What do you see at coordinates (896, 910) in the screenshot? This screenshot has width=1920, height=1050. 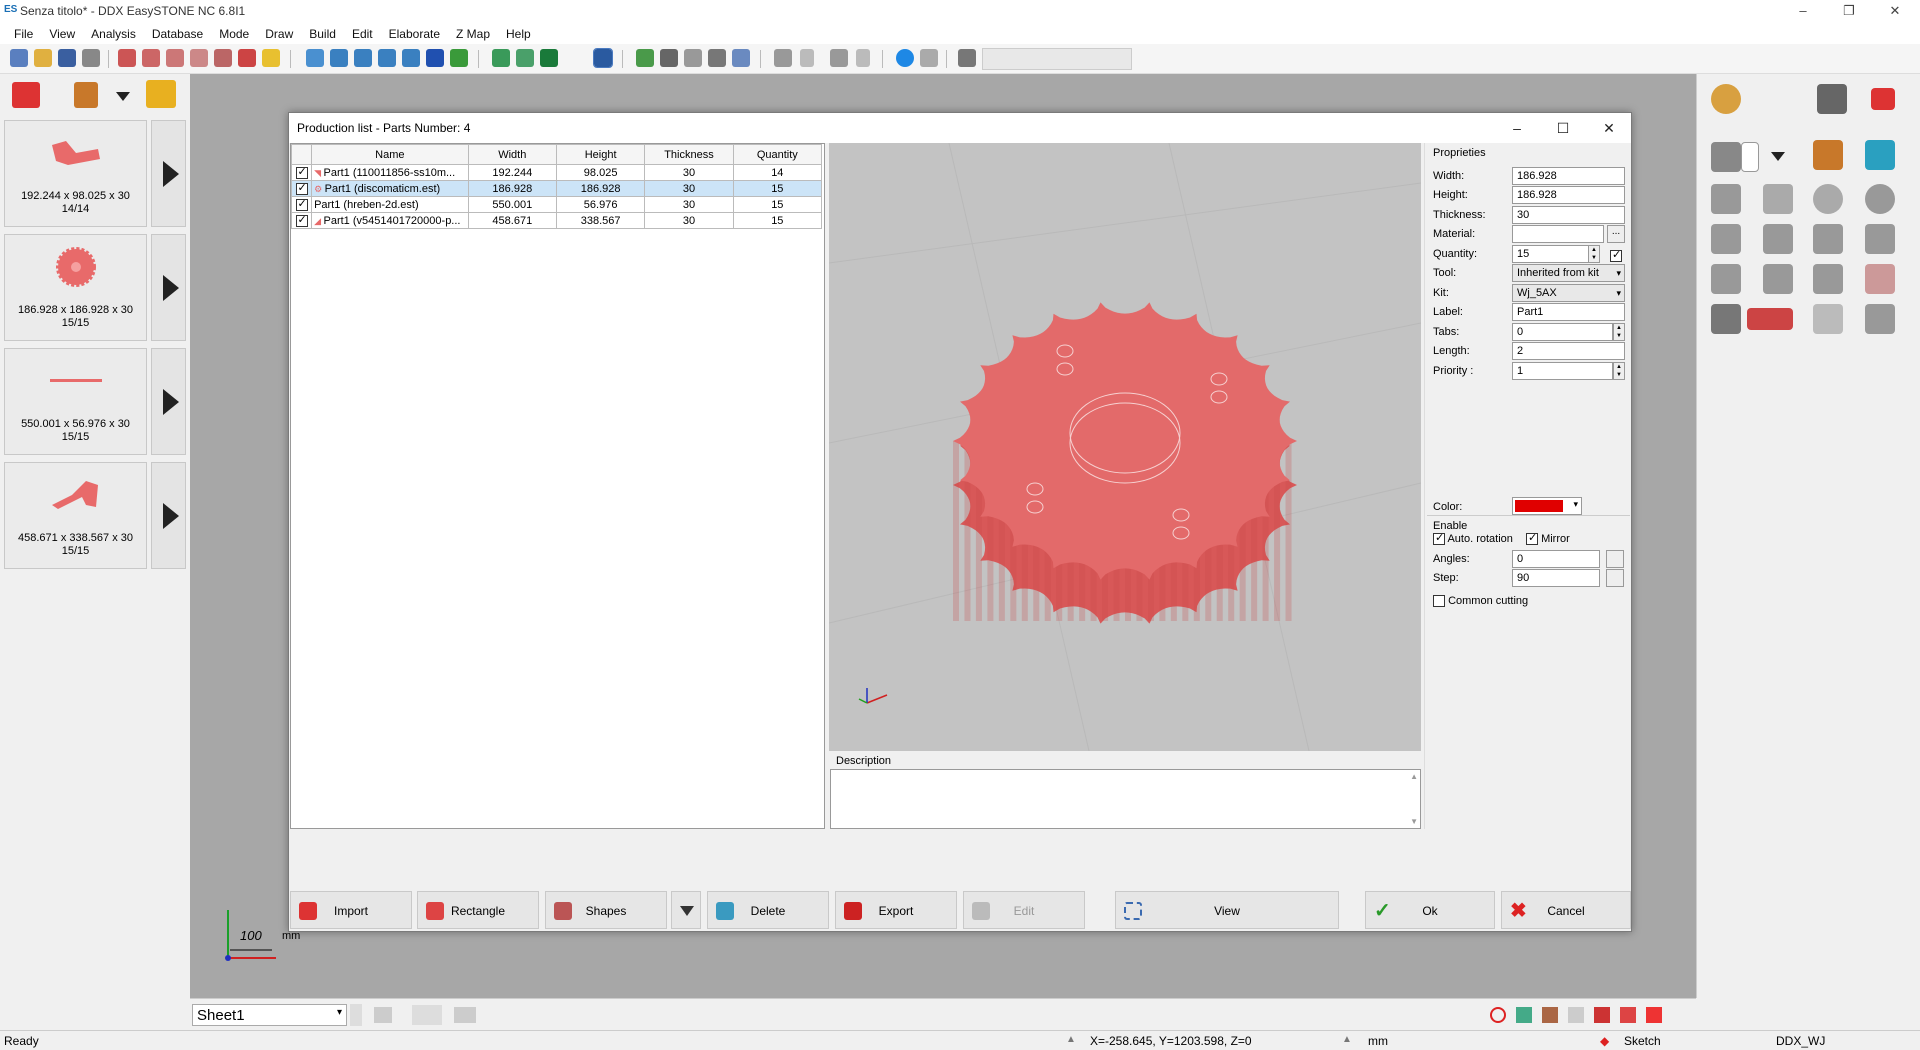 I see `export-button: Export` at bounding box center [896, 910].